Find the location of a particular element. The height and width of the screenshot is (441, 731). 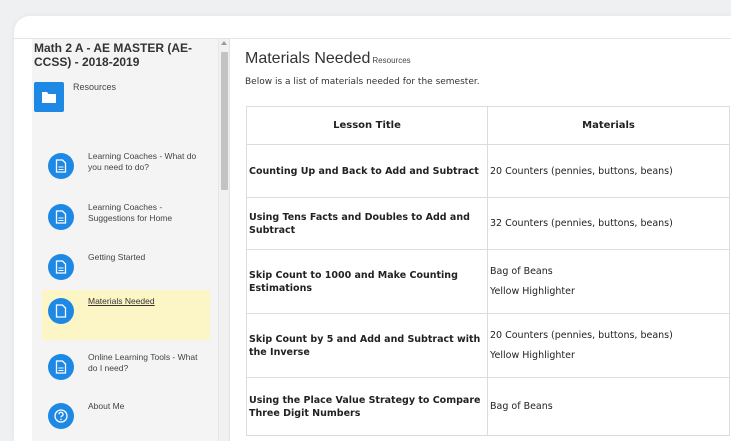

scroll-thumb is located at coordinates (224, 121).